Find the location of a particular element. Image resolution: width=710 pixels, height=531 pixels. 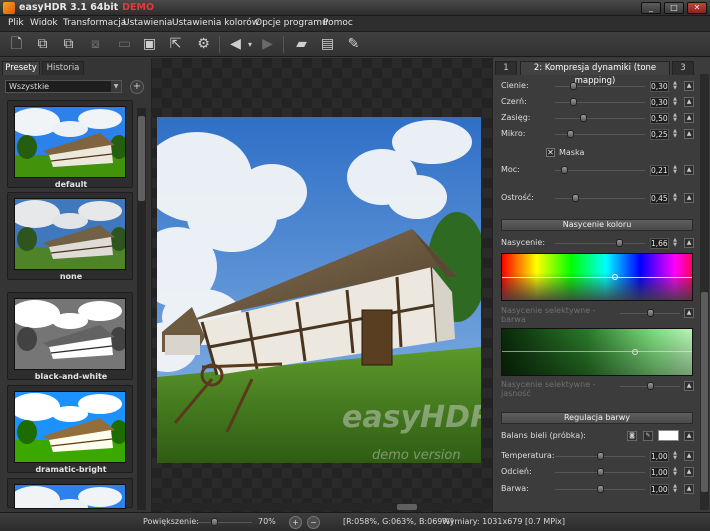

save-settings-icon: ▤ is located at coordinates (327, 44).